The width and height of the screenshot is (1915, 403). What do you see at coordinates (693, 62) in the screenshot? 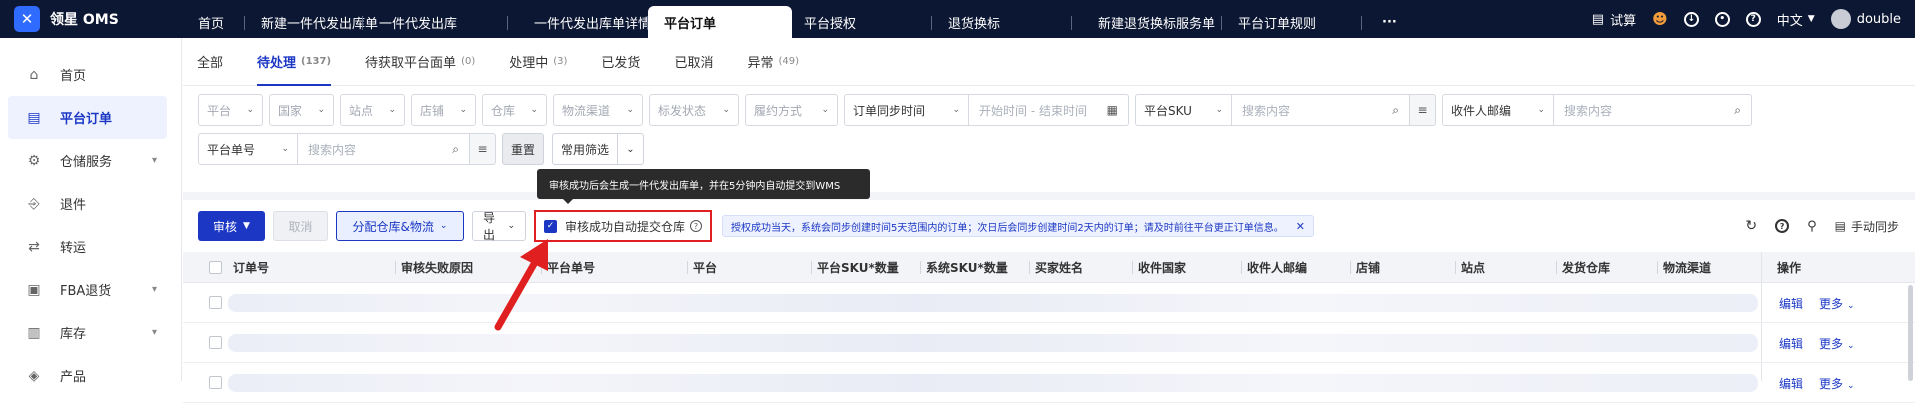
I see `tab-cancelled: 已取消` at bounding box center [693, 62].